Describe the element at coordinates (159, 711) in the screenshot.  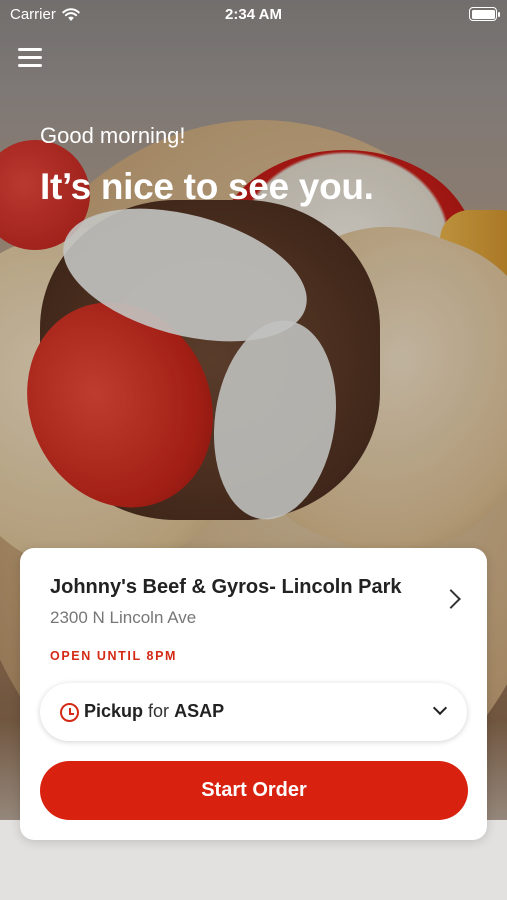
I see `order-mode-connector: for` at that location.